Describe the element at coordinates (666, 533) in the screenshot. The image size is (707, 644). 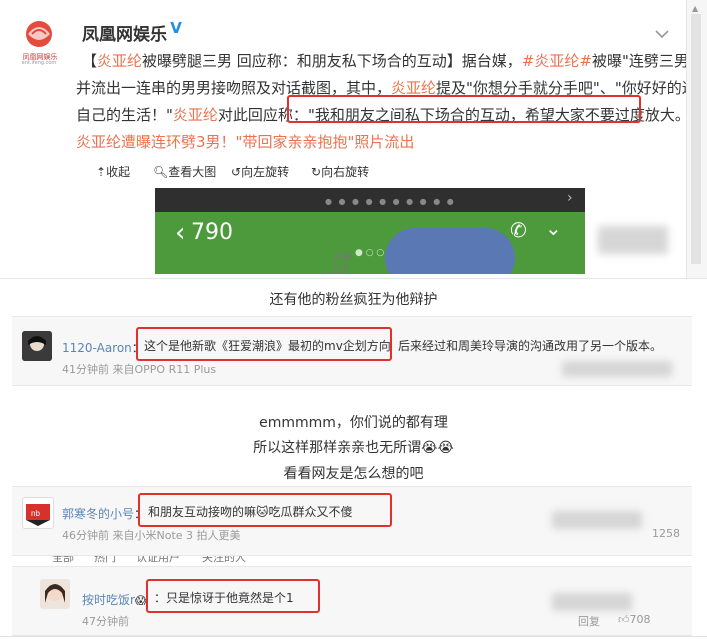
I see `like-count: 1258` at that location.